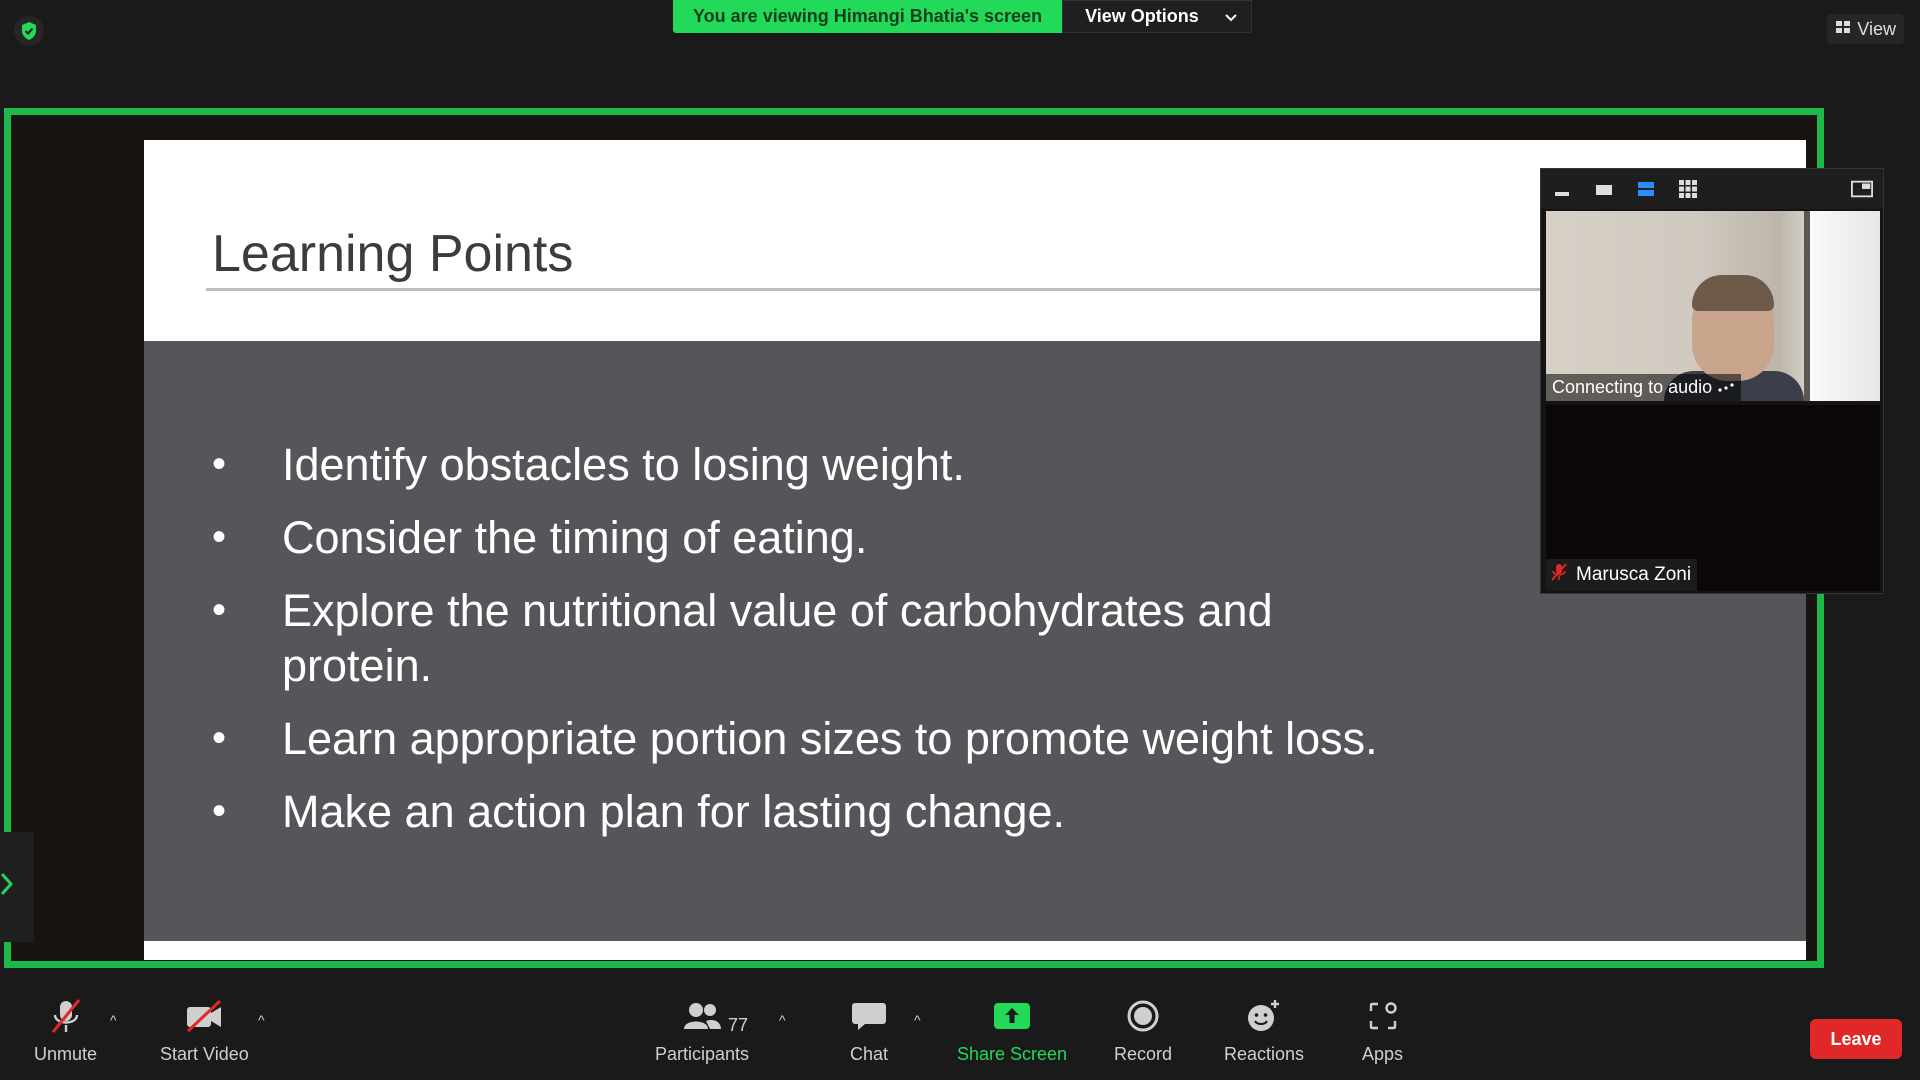 This screenshot has height=1080, width=1920. I want to click on security-shield-icon, so click(29, 31).